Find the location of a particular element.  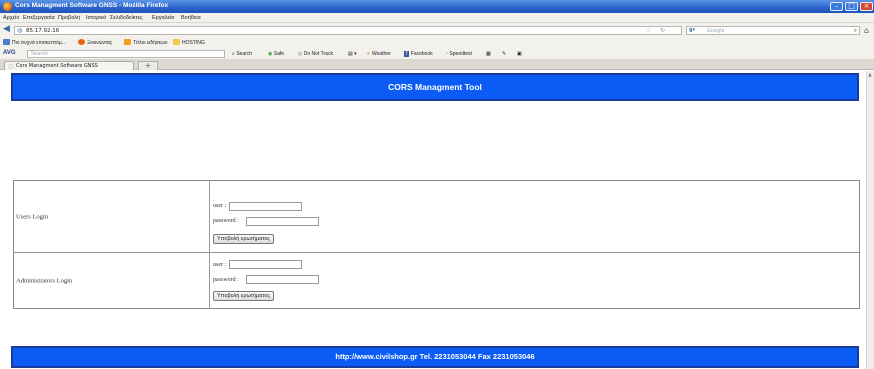

tab-strip: ◌ Cors Managment Software GNSS + is located at coordinates (437, 65).